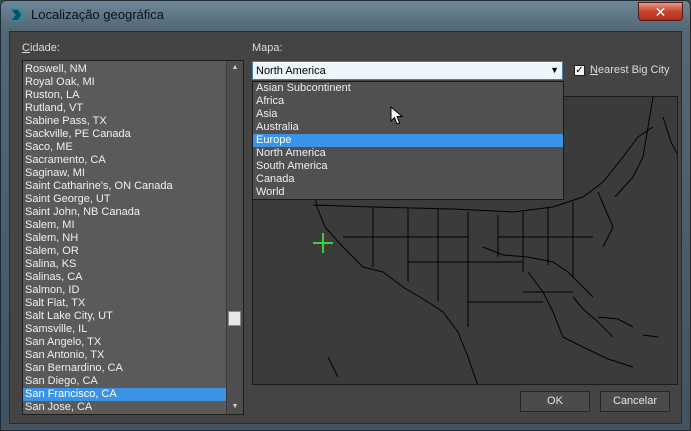  I want to click on scroll-thumb, so click(234, 318).